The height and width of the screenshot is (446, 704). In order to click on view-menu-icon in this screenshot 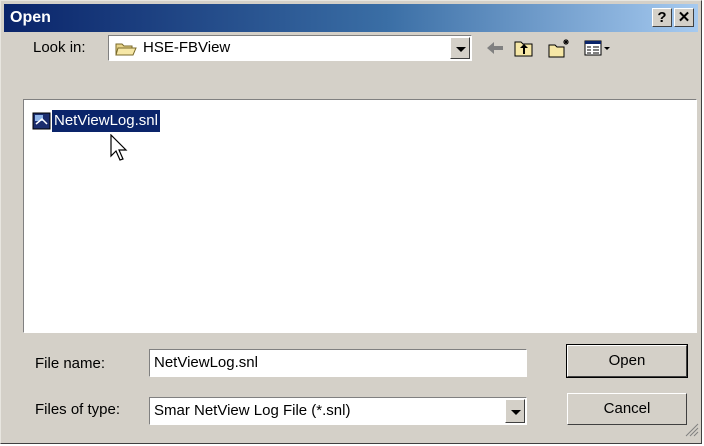, I will do `click(598, 48)`.